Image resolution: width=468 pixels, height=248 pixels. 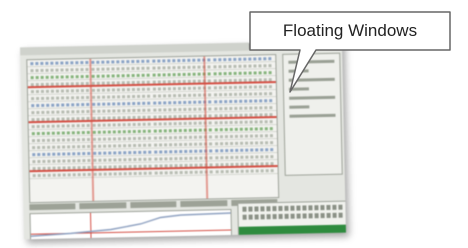 I want to click on summary-window, so click(x=291, y=218).